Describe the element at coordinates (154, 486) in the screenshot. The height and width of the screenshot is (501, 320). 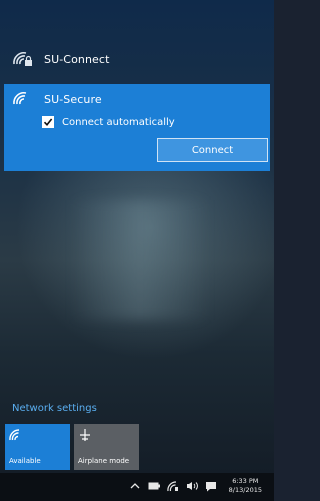
I see `battery-icon` at that location.